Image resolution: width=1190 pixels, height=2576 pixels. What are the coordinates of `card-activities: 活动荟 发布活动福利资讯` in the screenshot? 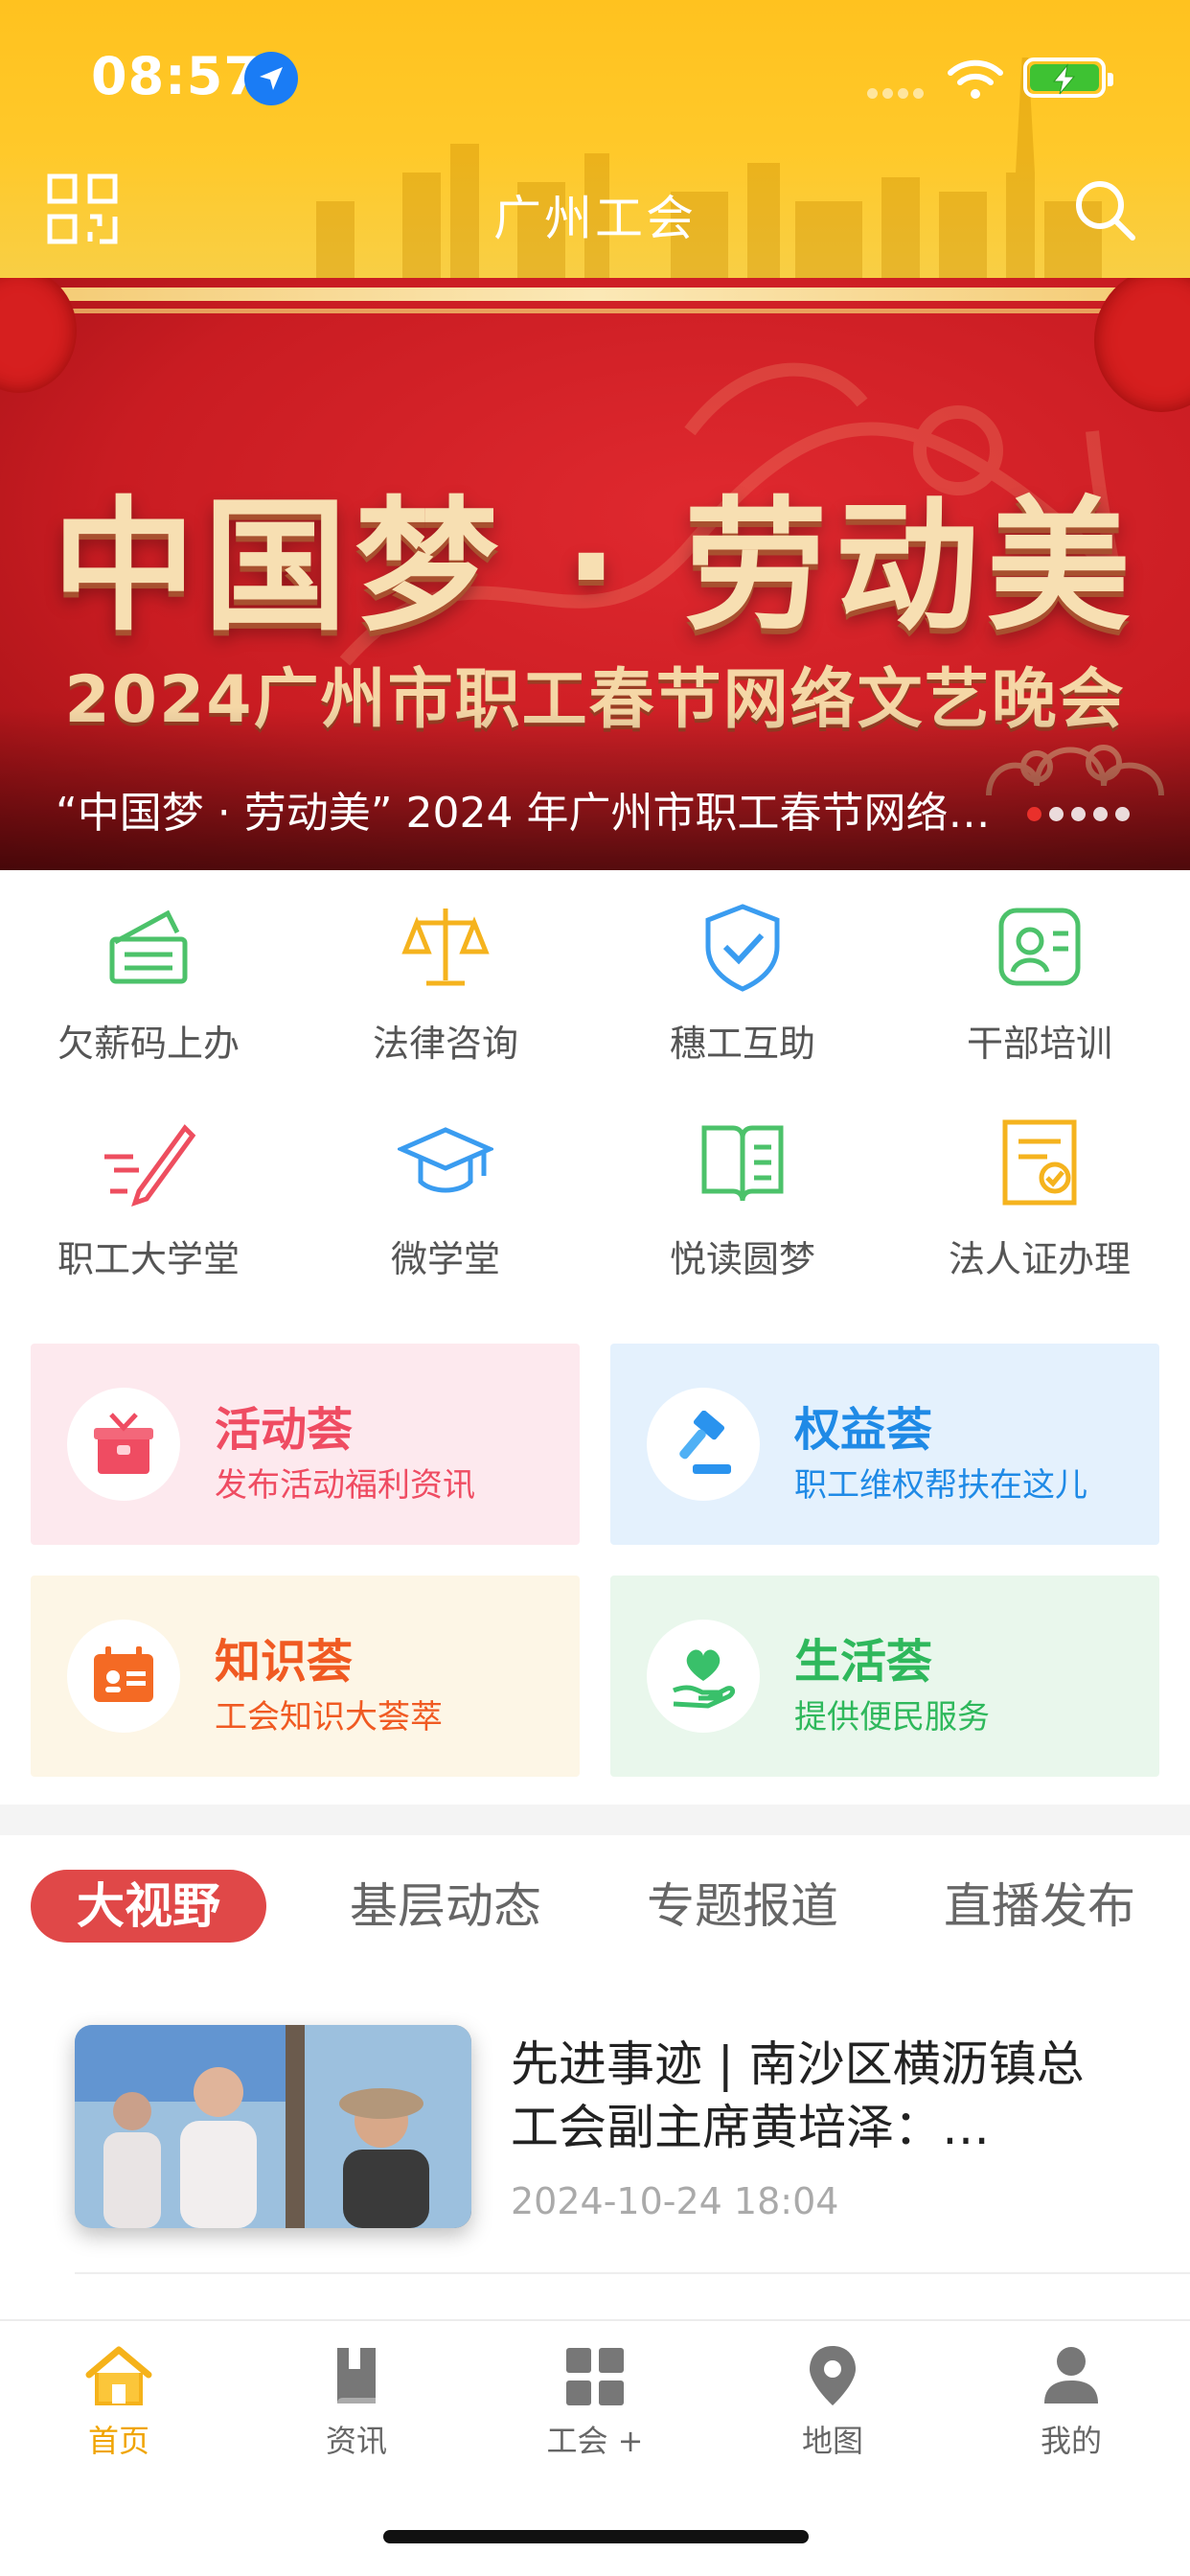 It's located at (305, 1444).